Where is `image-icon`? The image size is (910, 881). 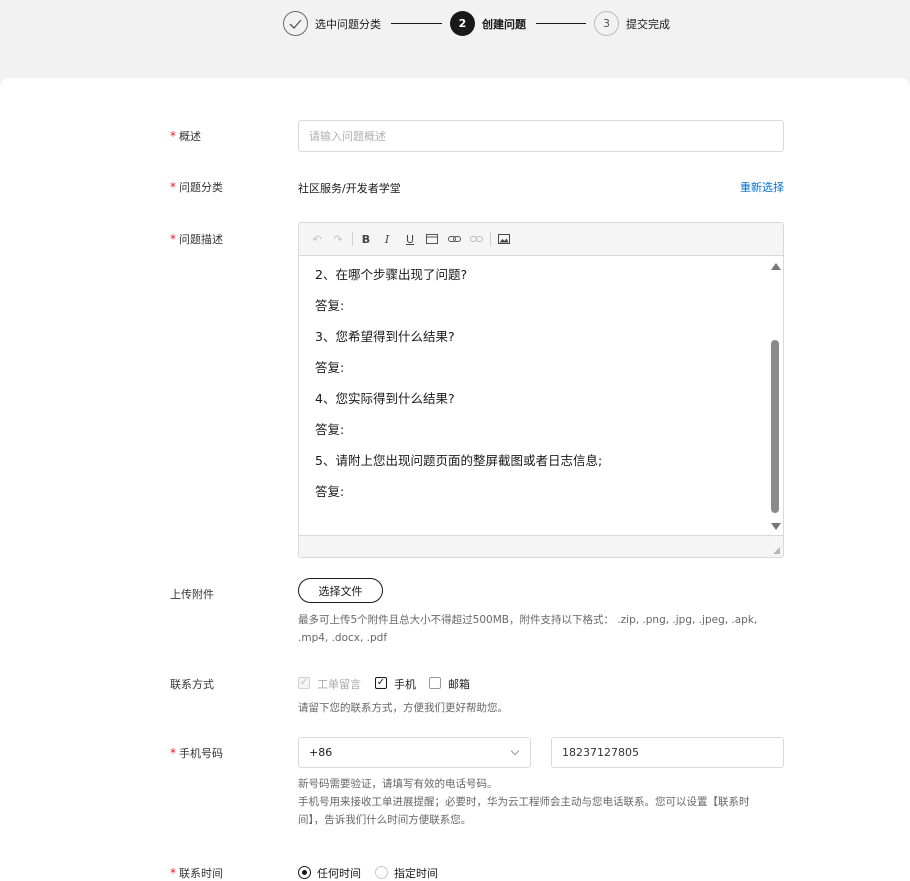
image-icon is located at coordinates (504, 239).